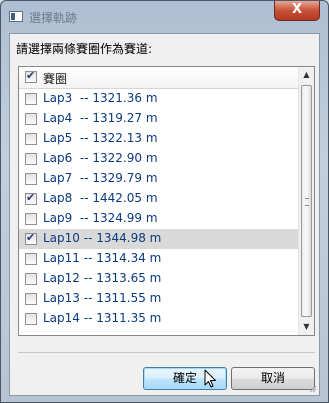 This screenshot has width=329, height=403. I want to click on list-item: Lap11 -- 1314.34 m, so click(159, 259).